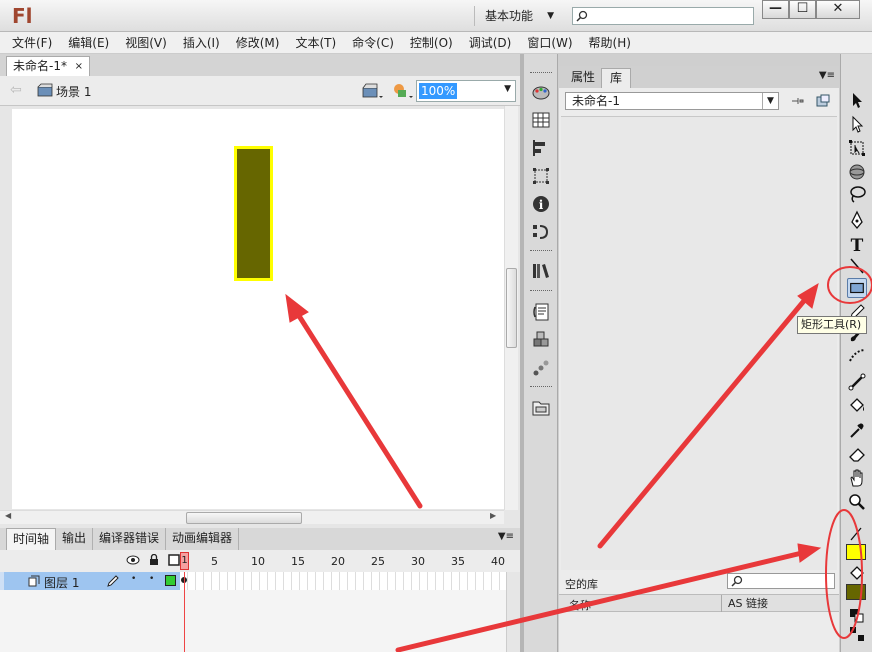  Describe the element at coordinates (699, 603) in the screenshot. I see `library-column-header: 名称 AS 链接` at that location.